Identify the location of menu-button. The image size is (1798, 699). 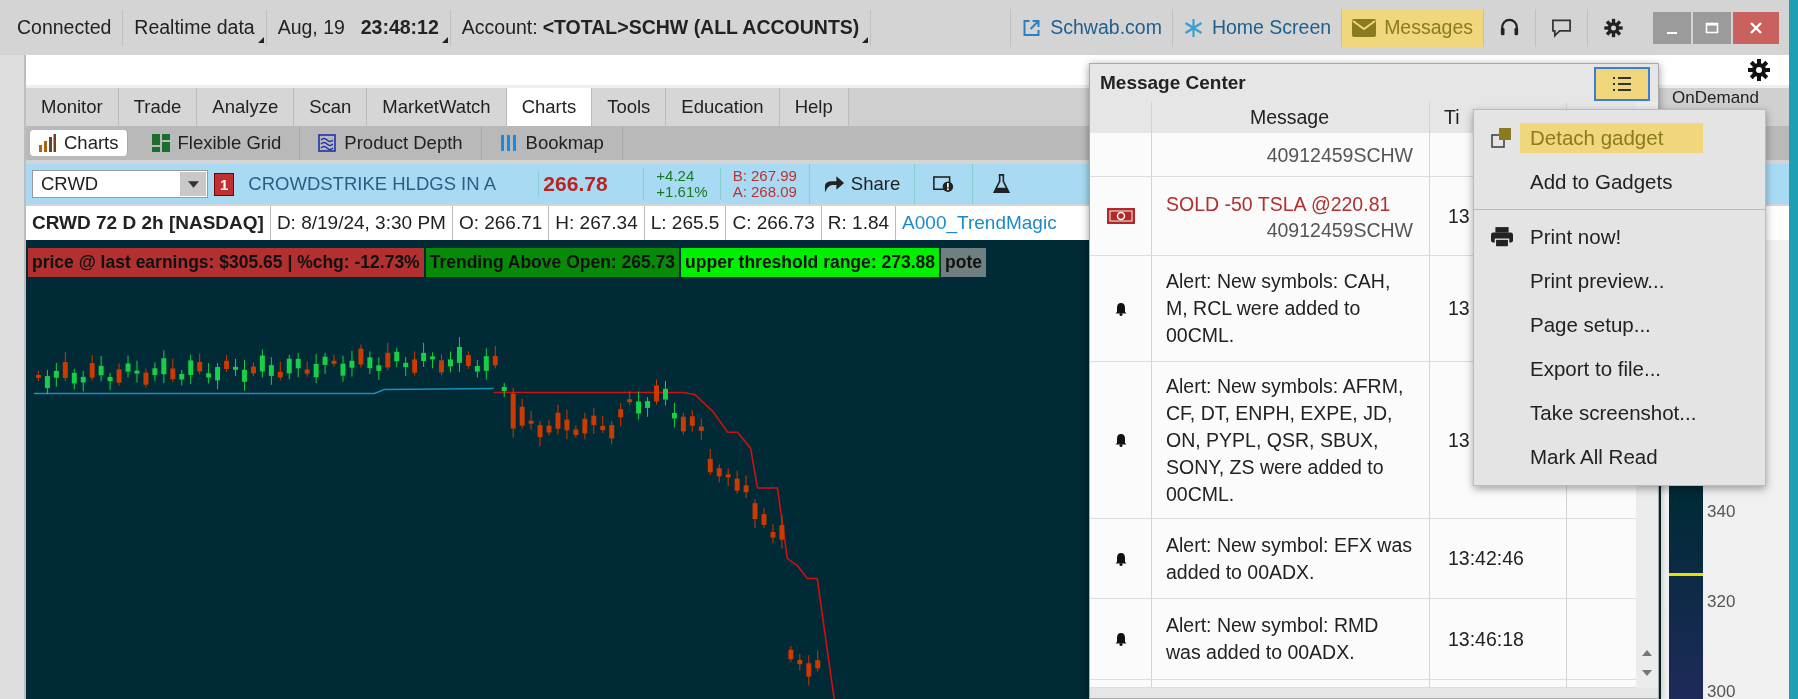
(1622, 84).